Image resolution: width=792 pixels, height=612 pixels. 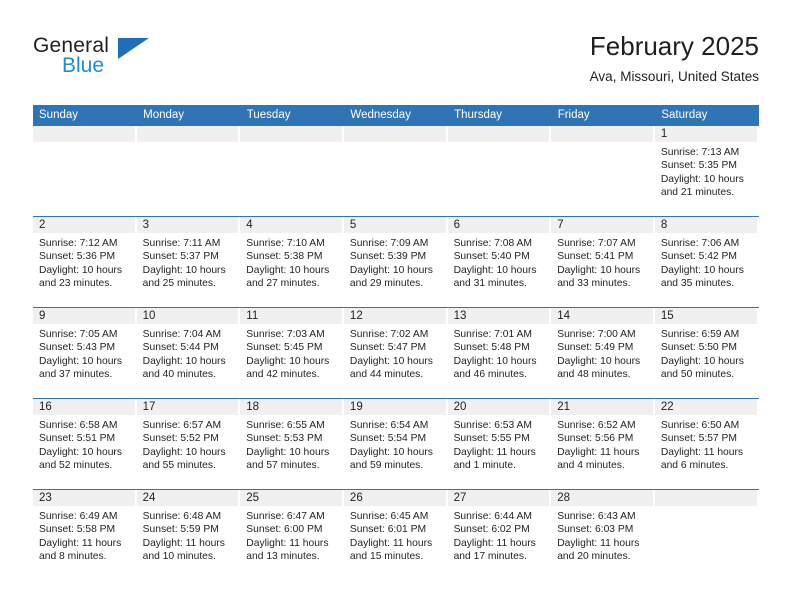 What do you see at coordinates (498, 316) in the screenshot?
I see `day-number: 13` at bounding box center [498, 316].